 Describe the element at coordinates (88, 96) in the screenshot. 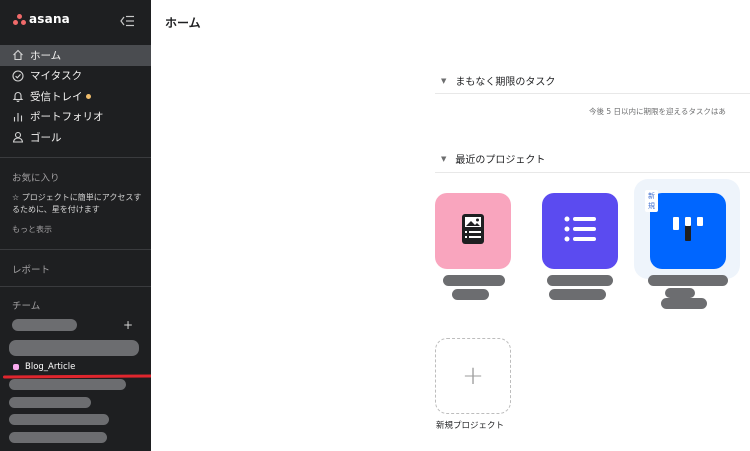

I see `notification-dot` at that location.